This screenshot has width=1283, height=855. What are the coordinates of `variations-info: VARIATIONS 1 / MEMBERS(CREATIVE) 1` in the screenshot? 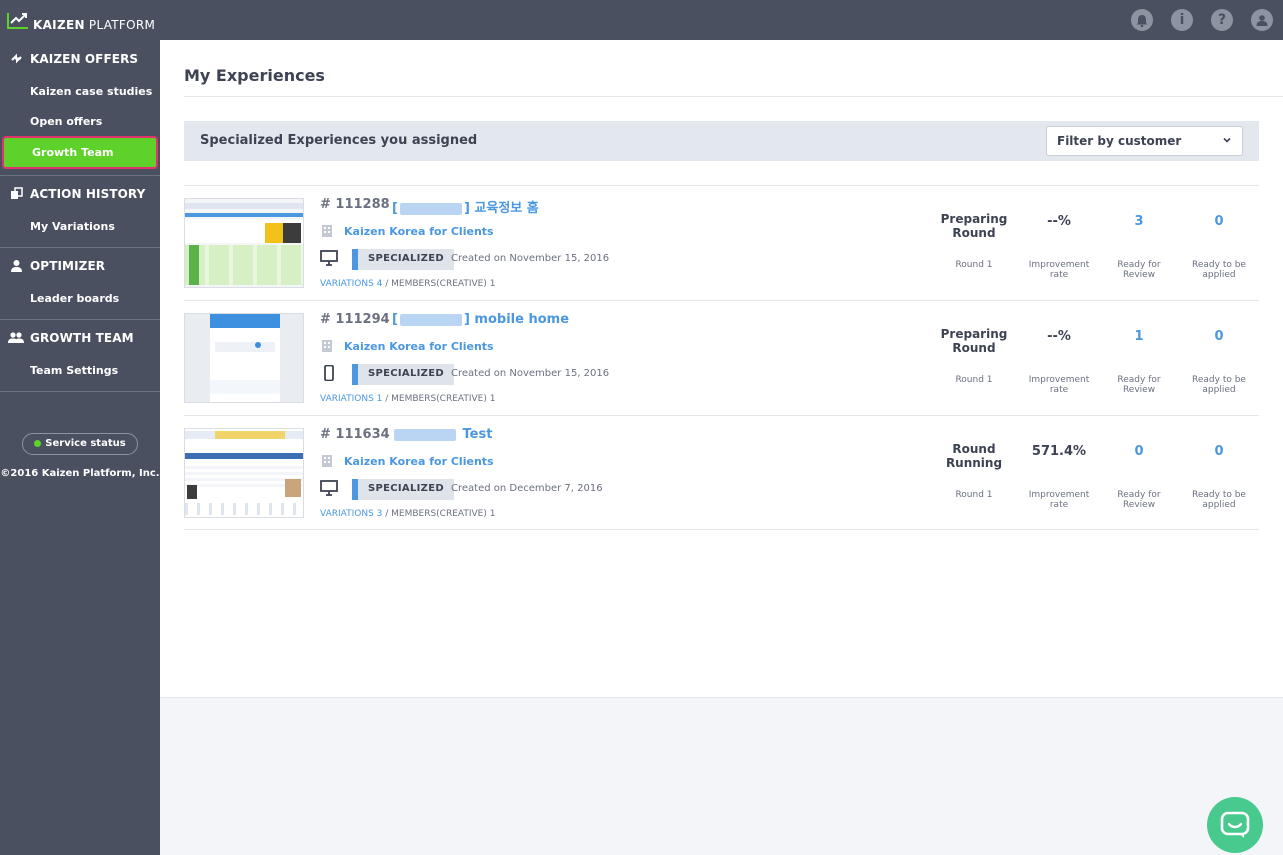 It's located at (407, 399).